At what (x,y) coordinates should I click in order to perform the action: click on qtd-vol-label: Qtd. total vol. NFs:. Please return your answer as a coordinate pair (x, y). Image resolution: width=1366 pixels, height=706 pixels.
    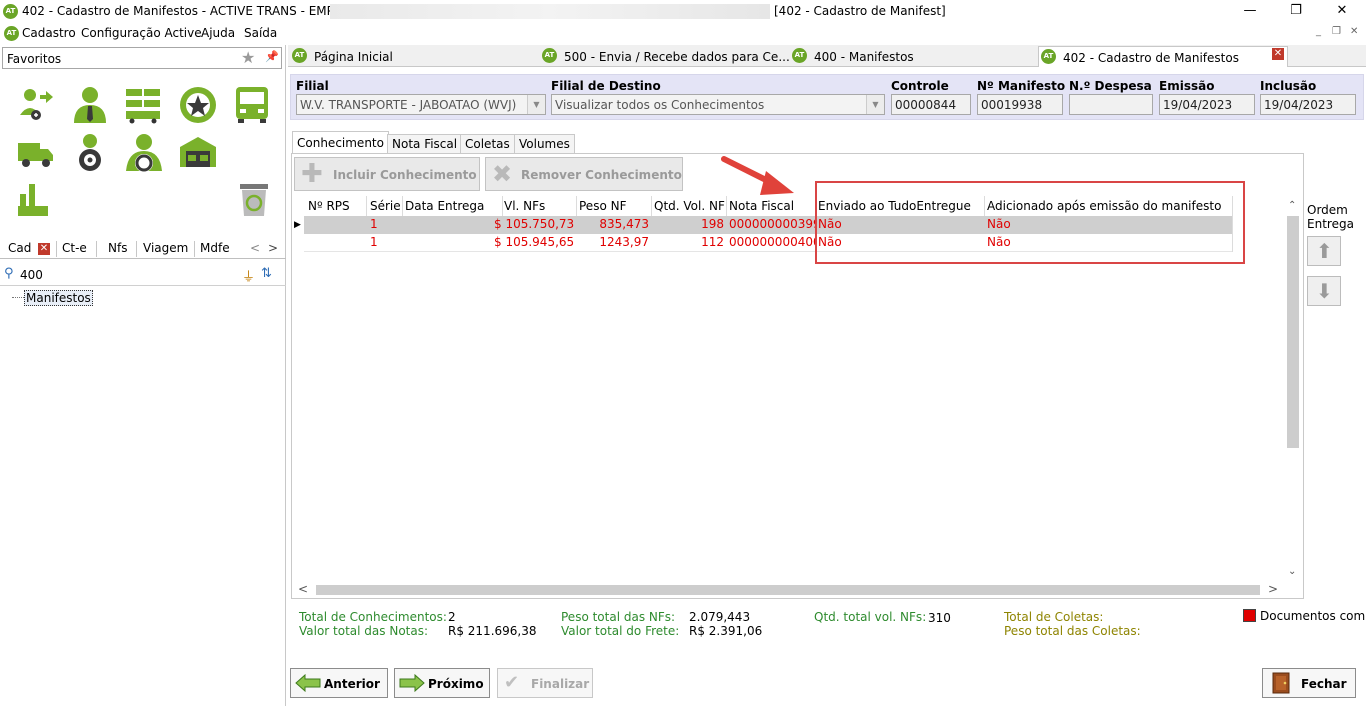
    Looking at the image, I should click on (870, 617).